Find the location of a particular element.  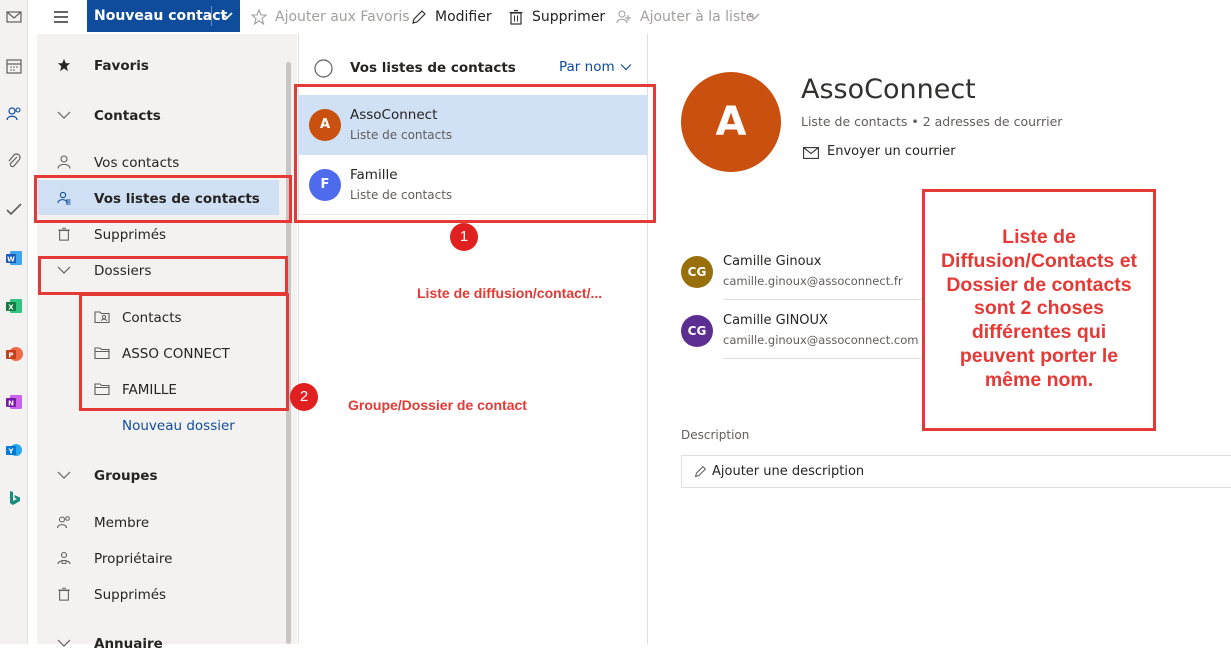

nav-member-label: Membre is located at coordinates (122, 523).